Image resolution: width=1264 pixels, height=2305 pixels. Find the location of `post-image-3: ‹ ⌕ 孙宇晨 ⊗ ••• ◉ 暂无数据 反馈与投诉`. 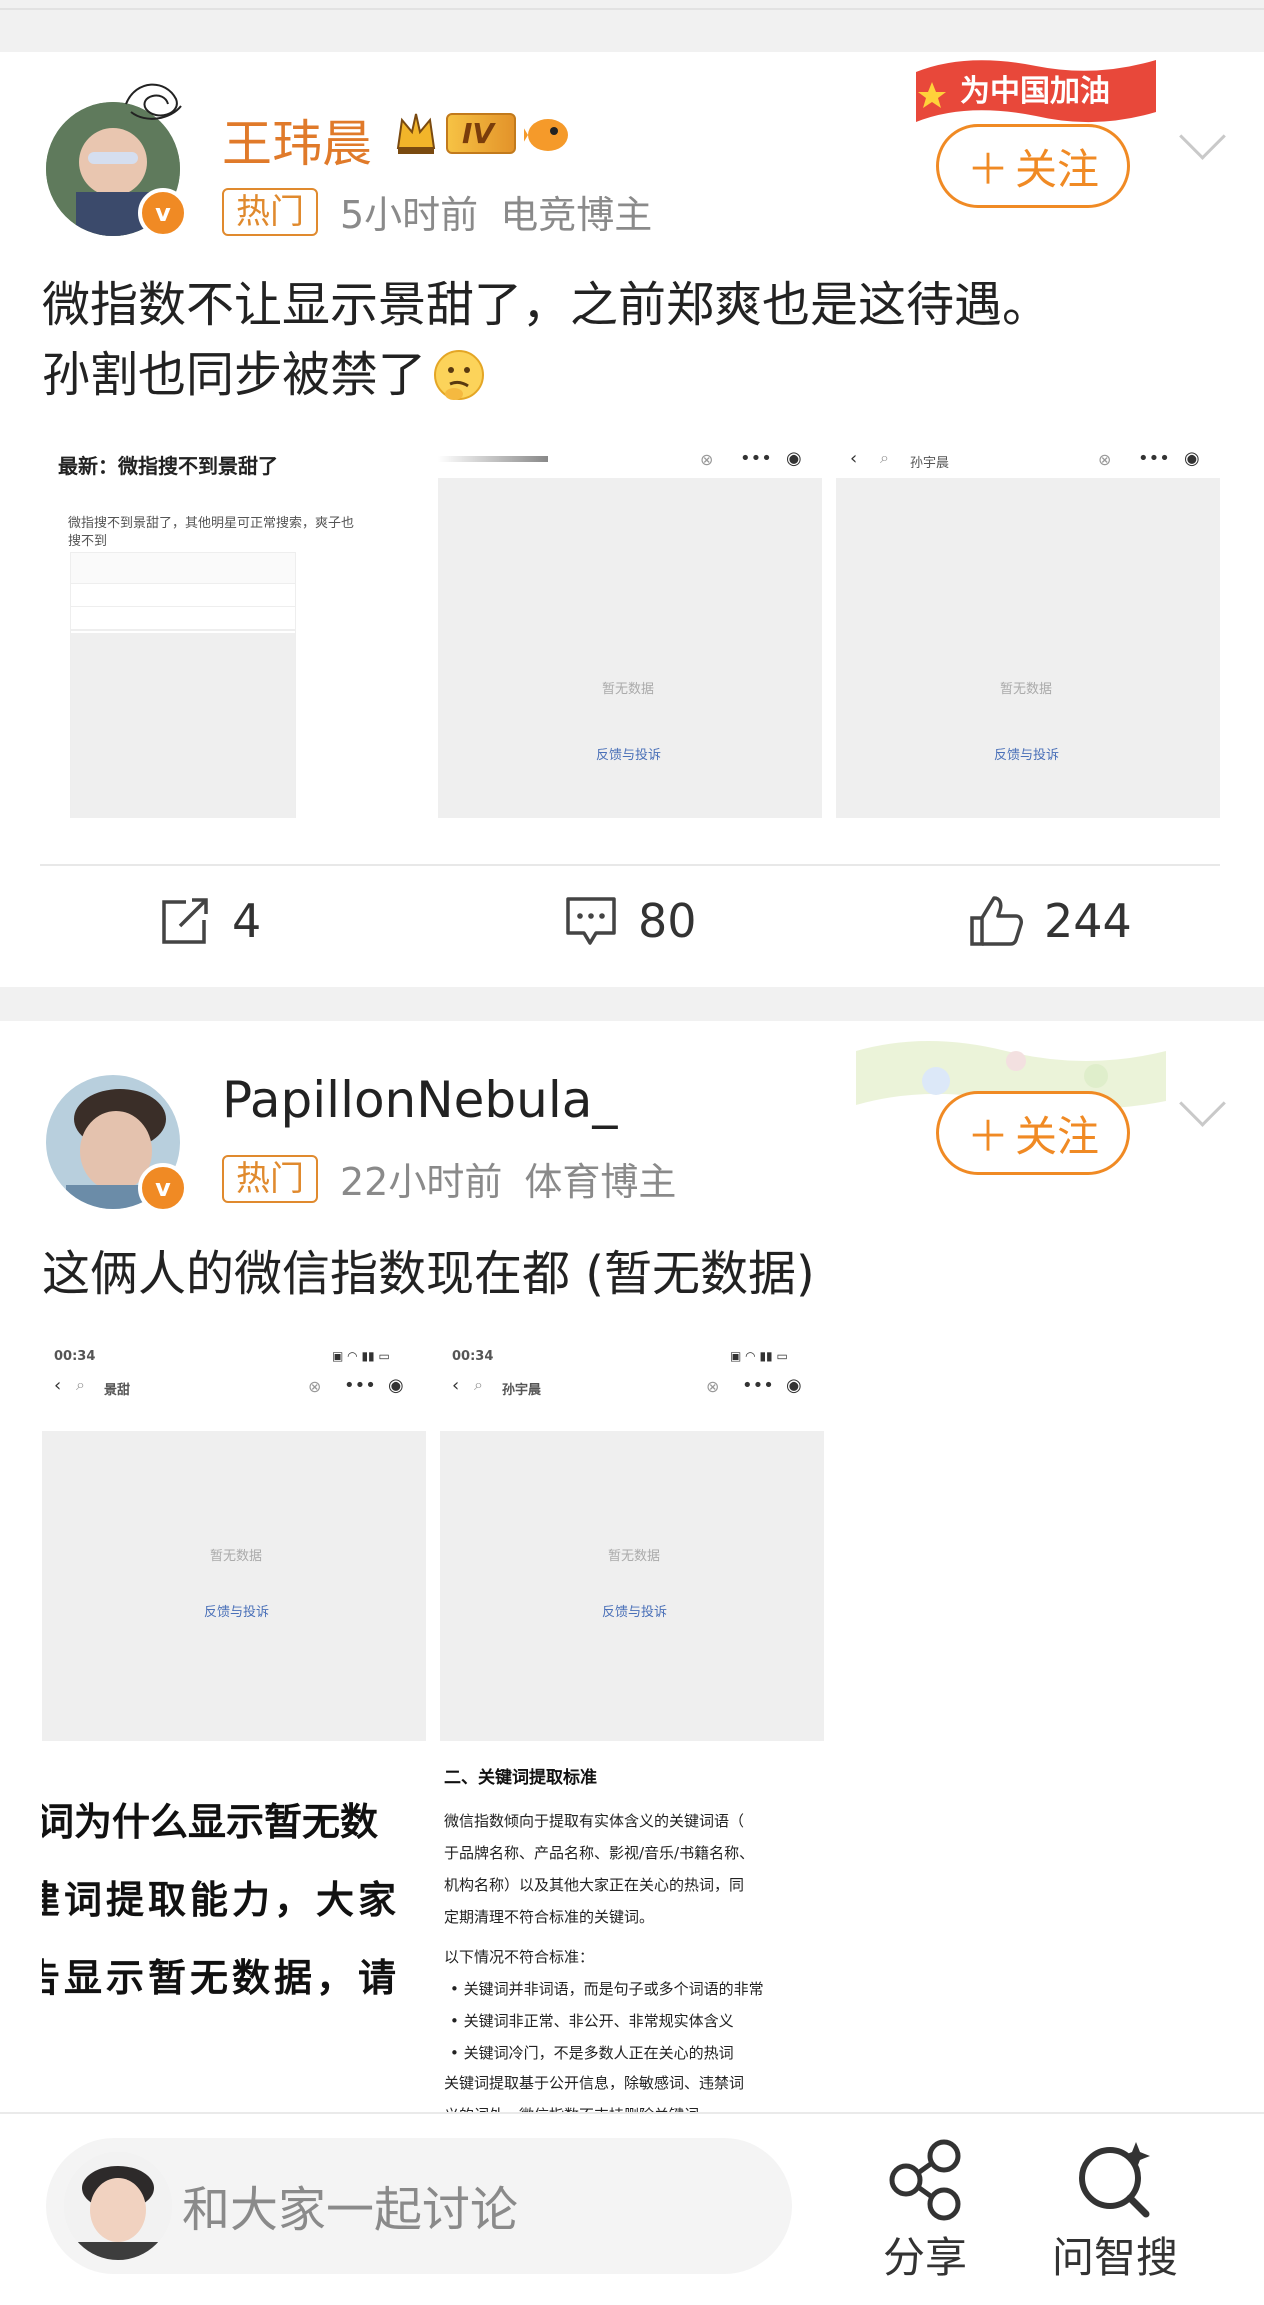

post-image-3: ‹ ⌕ 孙宇晨 ⊗ ••• ◉ 暂无数据 反馈与投诉 is located at coordinates (1028, 626).